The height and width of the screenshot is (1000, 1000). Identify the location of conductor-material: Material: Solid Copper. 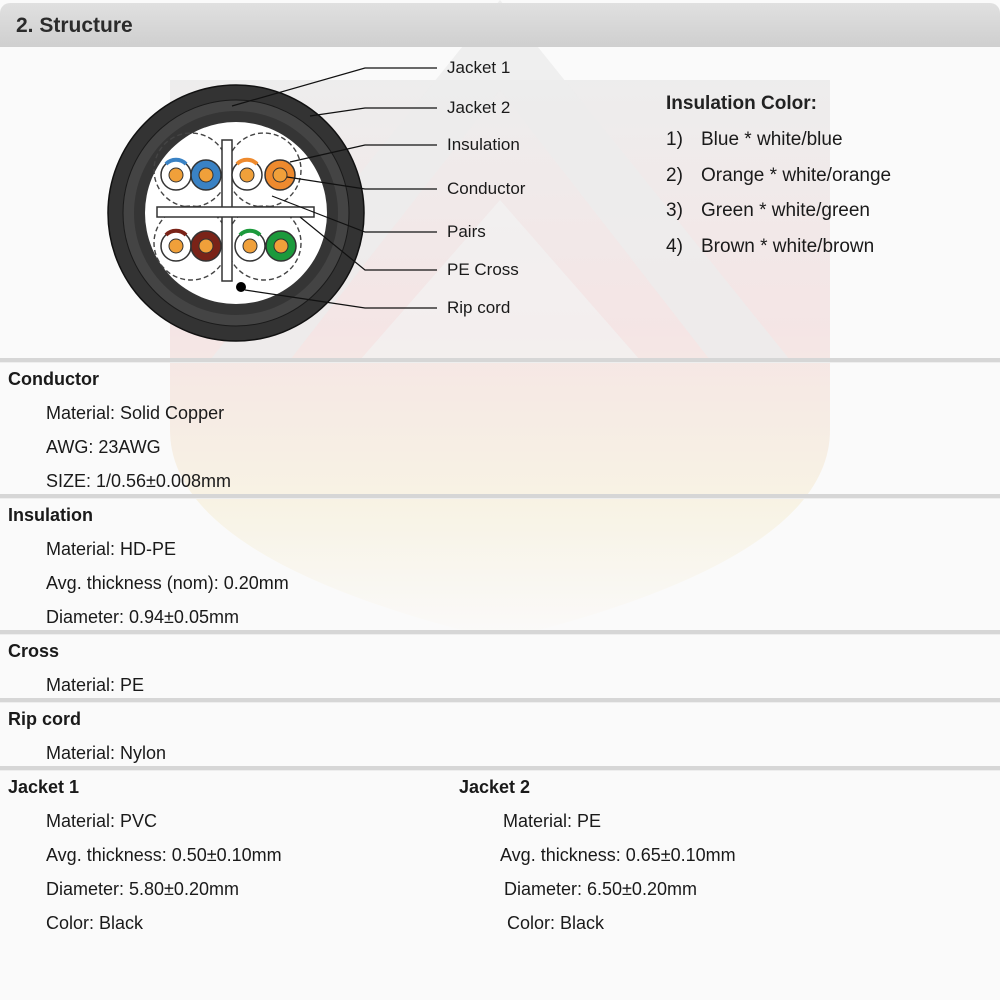
(135, 413).